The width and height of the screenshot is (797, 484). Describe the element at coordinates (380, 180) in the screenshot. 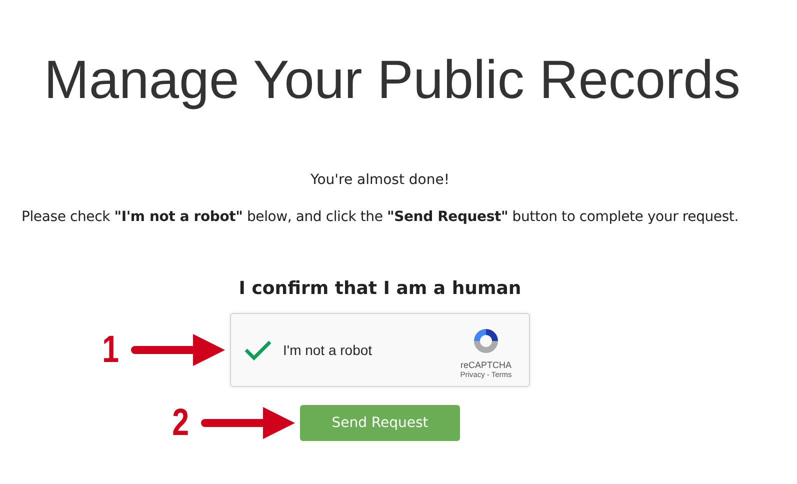

I see `status-message: You're almost done!` at that location.